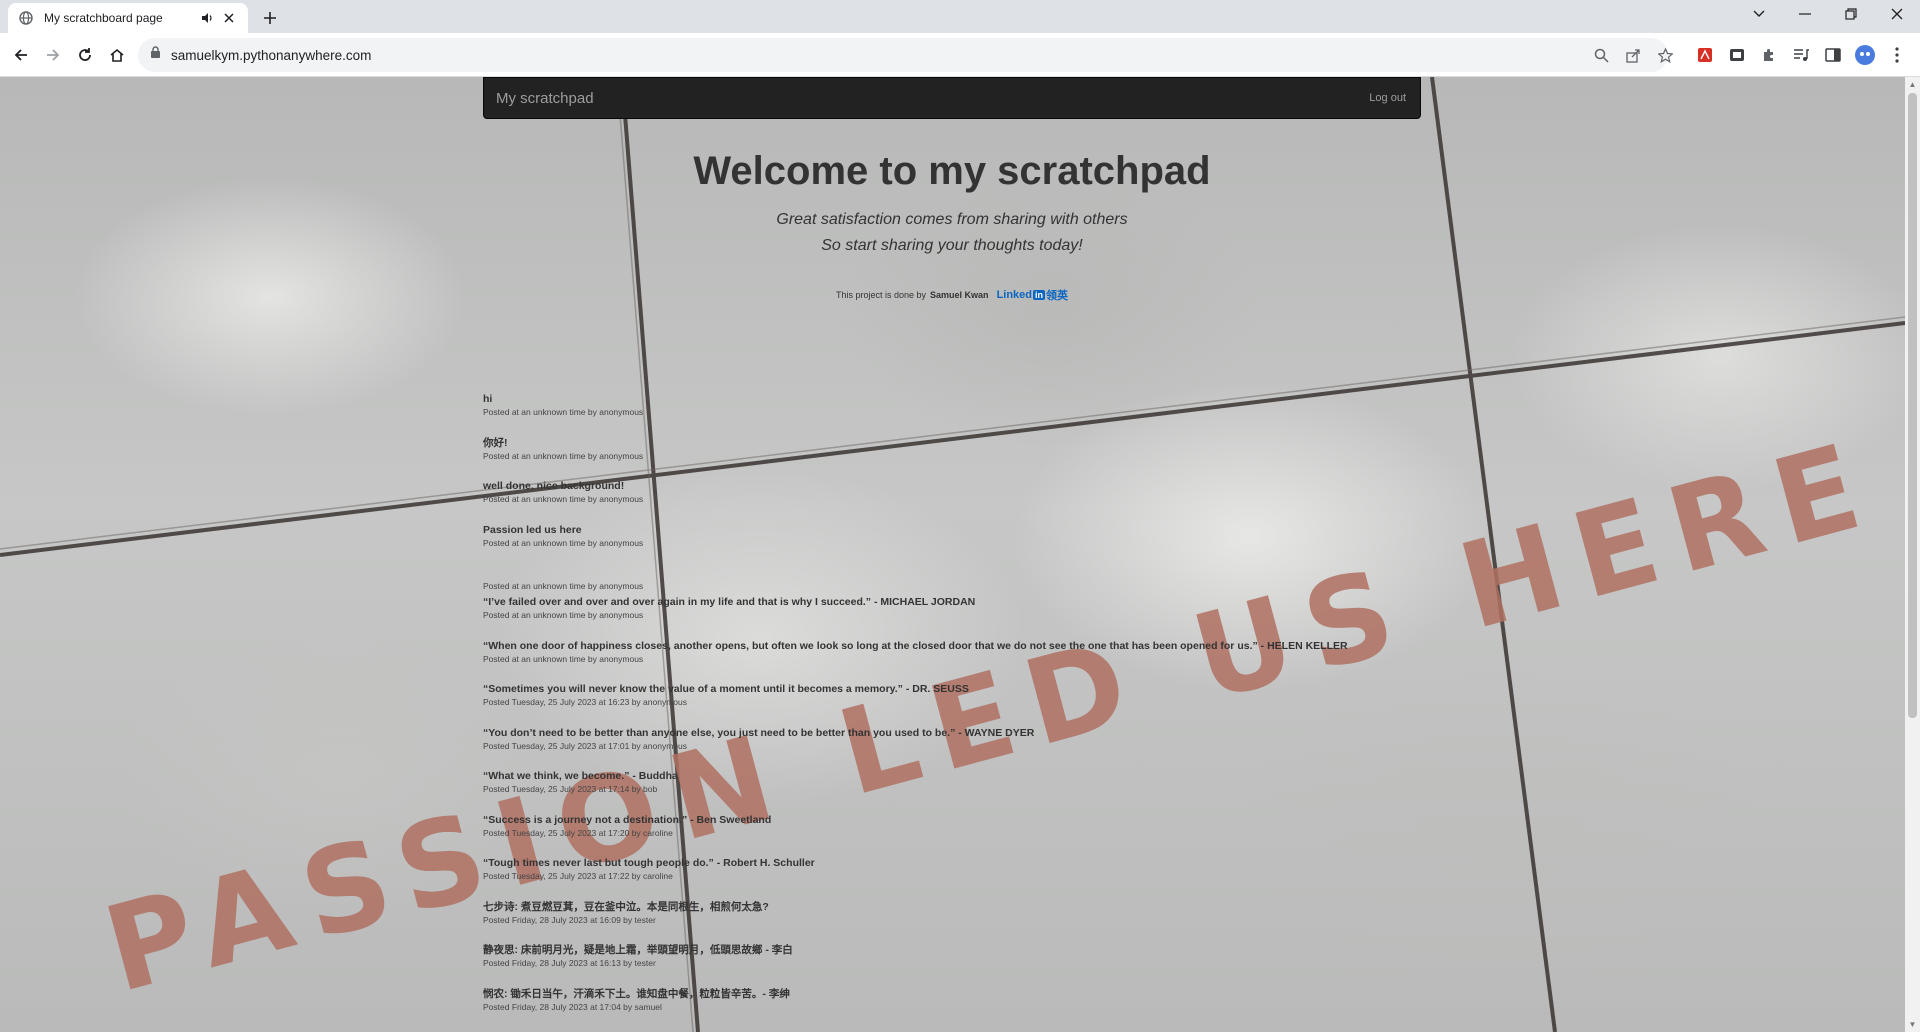 Image resolution: width=1920 pixels, height=1032 pixels. What do you see at coordinates (959, 295) in the screenshot?
I see `credit-author: Samuel Kwan` at bounding box center [959, 295].